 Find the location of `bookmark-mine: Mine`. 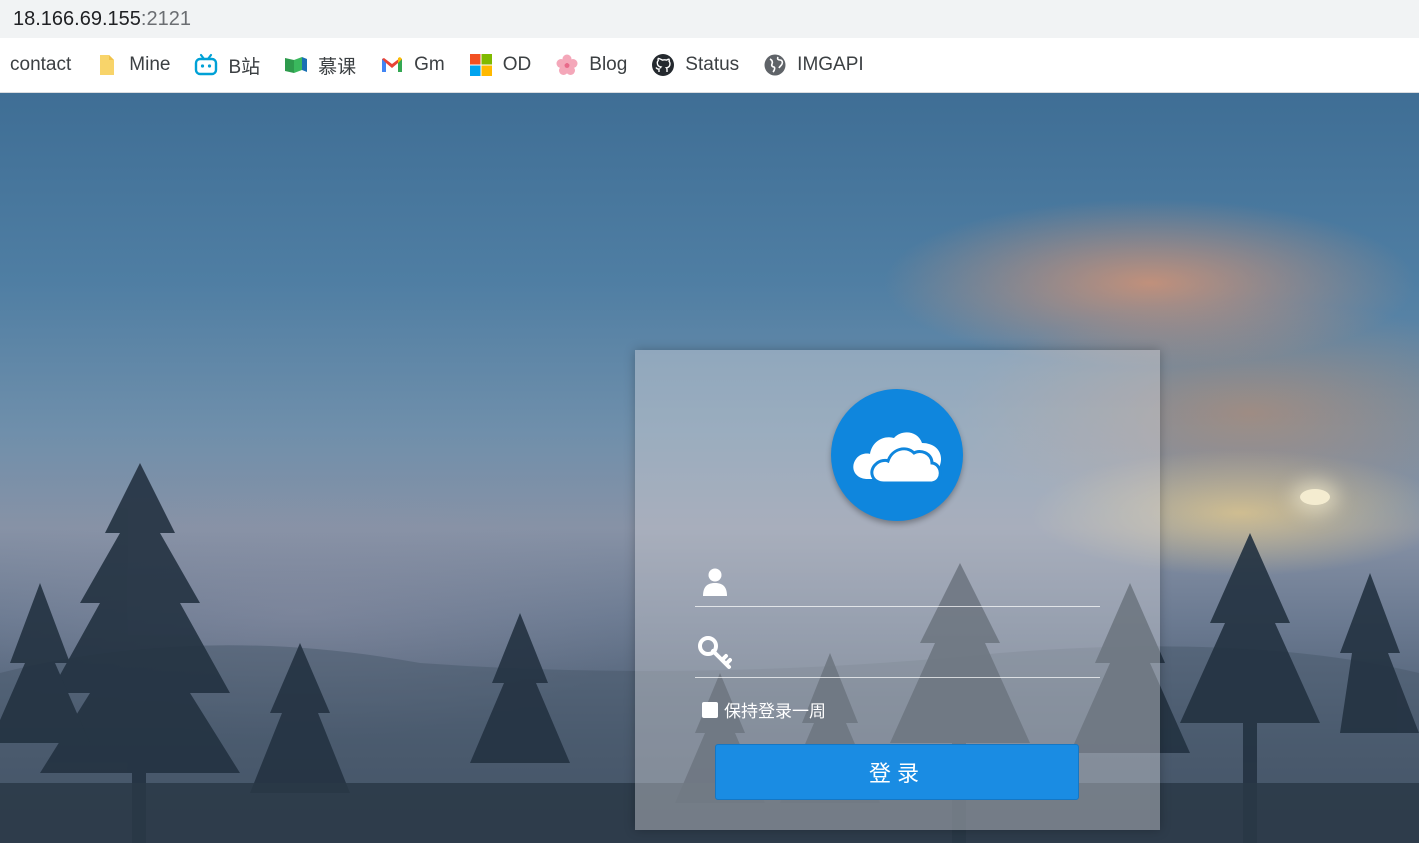

bookmark-mine: Mine is located at coordinates (132, 65).